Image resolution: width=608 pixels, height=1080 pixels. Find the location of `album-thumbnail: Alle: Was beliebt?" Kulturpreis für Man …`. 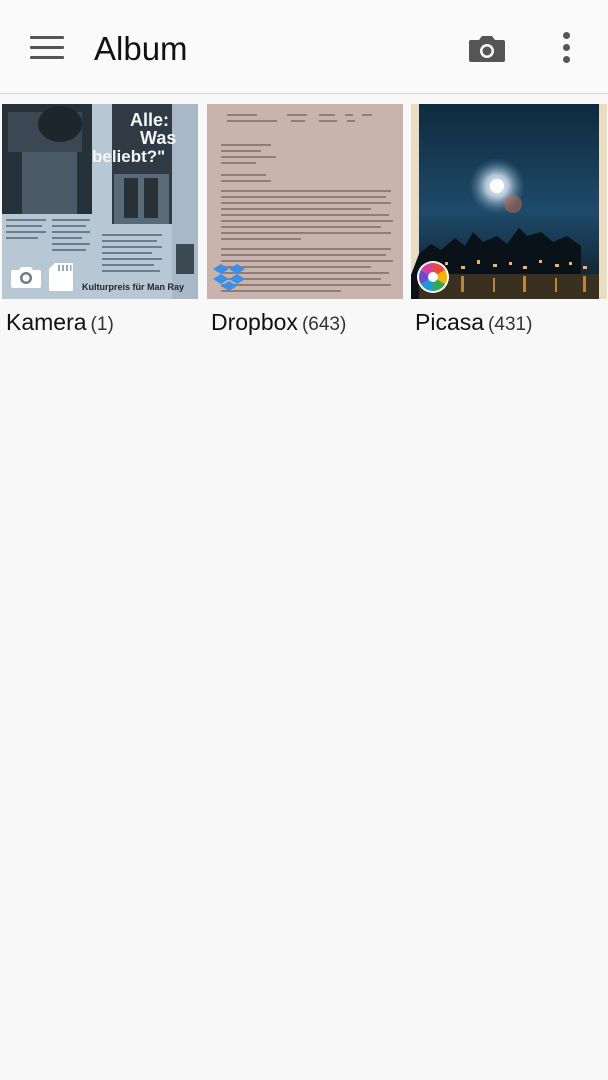

album-thumbnail: Alle: Was beliebt?" Kulturpreis für Man … is located at coordinates (100, 201).